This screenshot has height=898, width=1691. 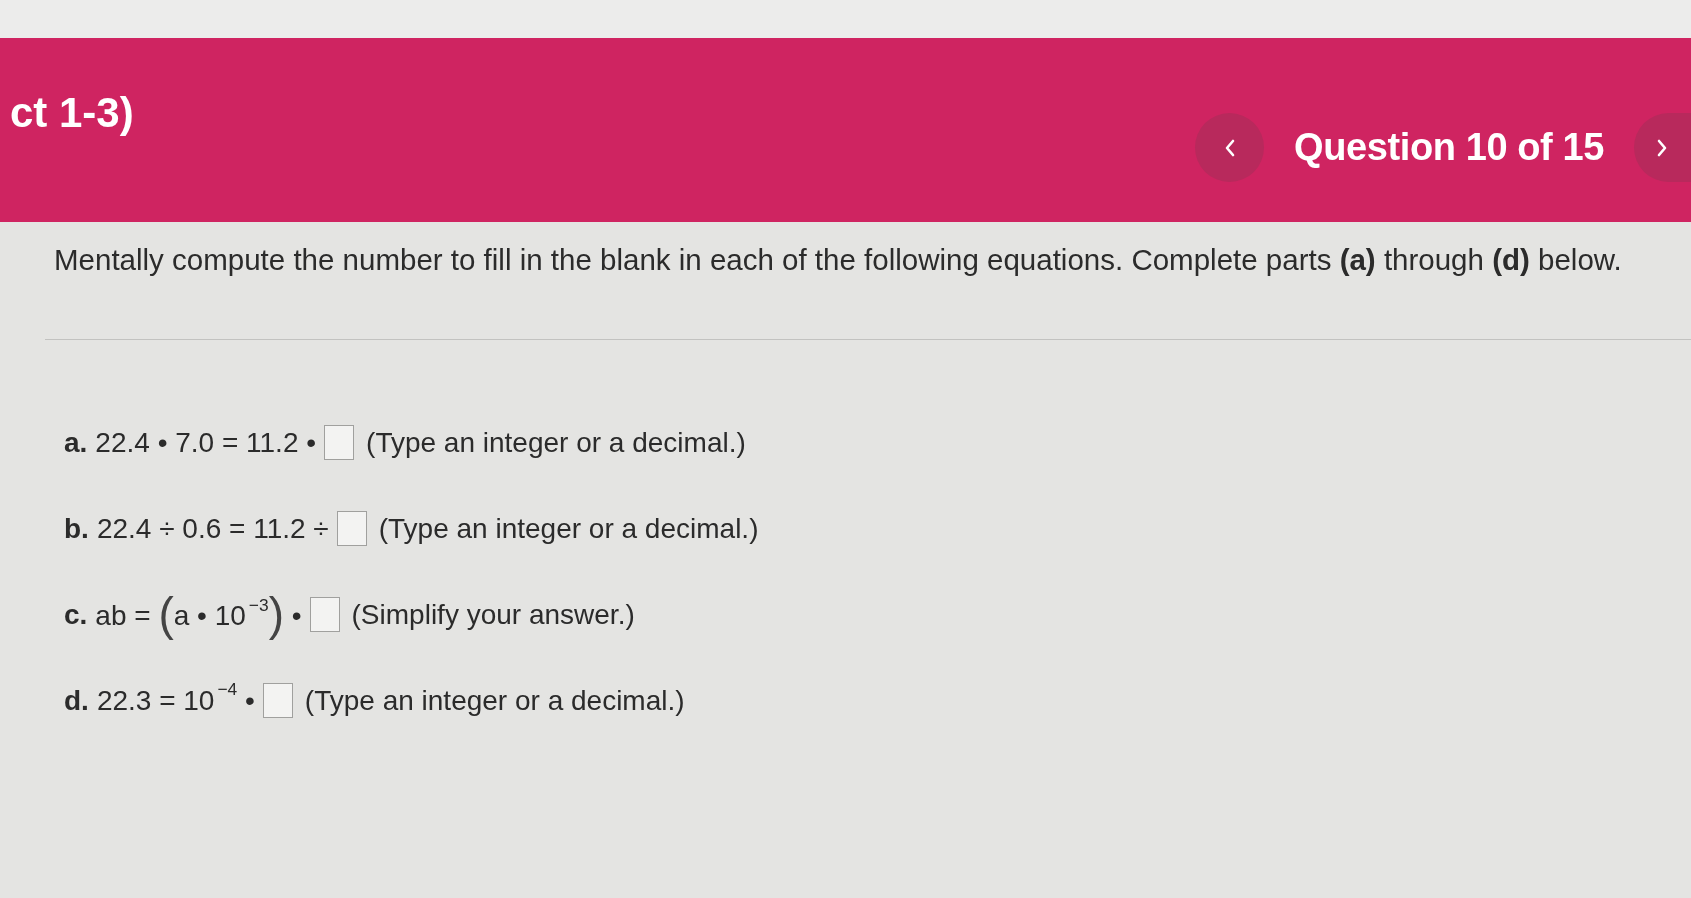 I want to click on chevron-left-icon, so click(x=1230, y=147).